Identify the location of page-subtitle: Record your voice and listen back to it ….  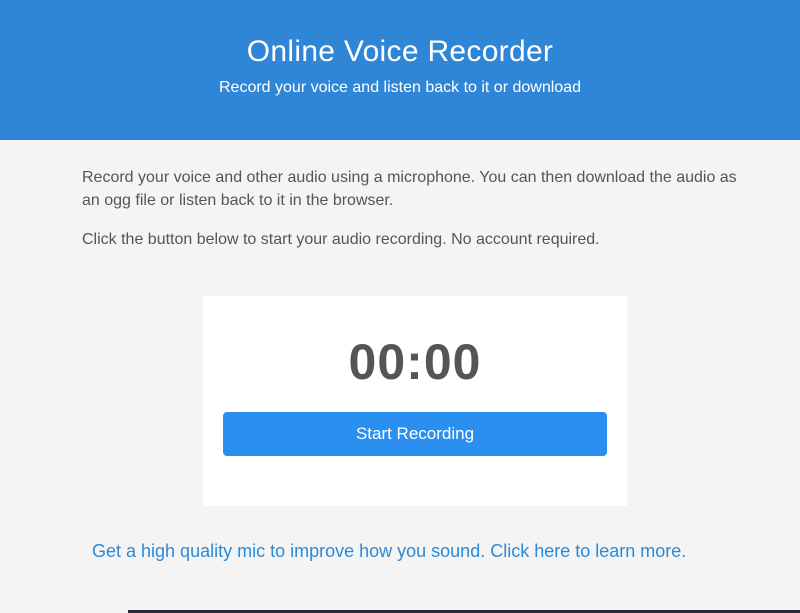
(400, 87).